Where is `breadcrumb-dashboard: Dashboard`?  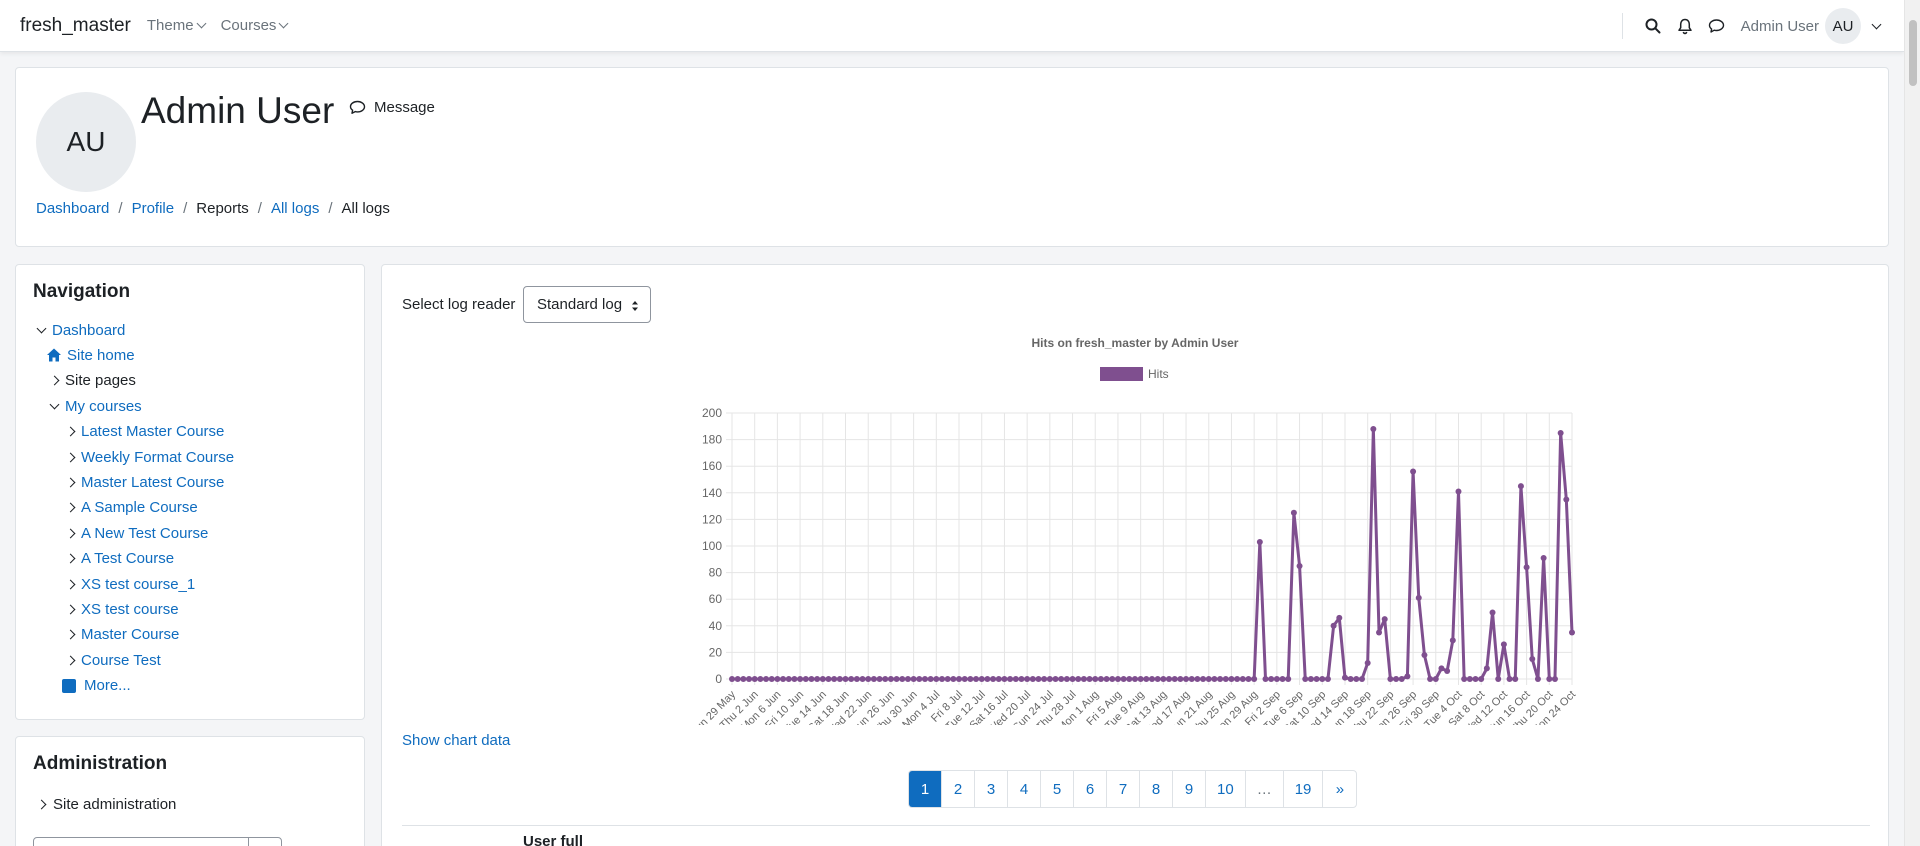
breadcrumb-dashboard: Dashboard is located at coordinates (72, 208).